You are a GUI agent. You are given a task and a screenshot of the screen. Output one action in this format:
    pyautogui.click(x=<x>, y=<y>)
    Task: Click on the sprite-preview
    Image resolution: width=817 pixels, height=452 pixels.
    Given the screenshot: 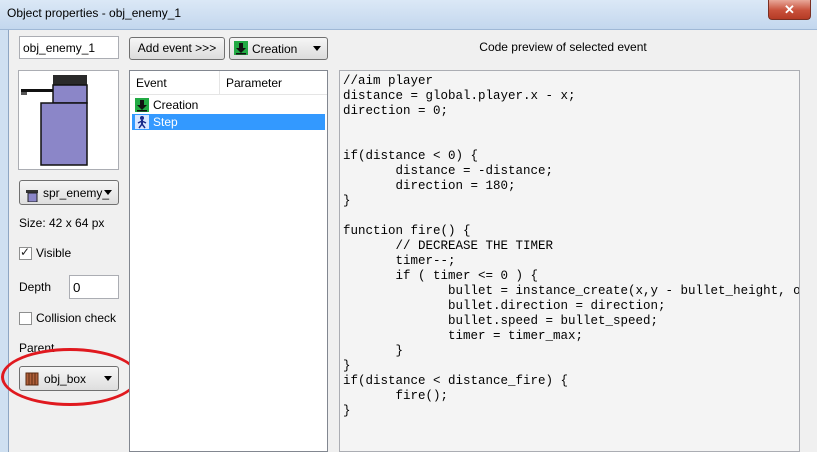 What is the action you would take?
    pyautogui.click(x=68, y=120)
    